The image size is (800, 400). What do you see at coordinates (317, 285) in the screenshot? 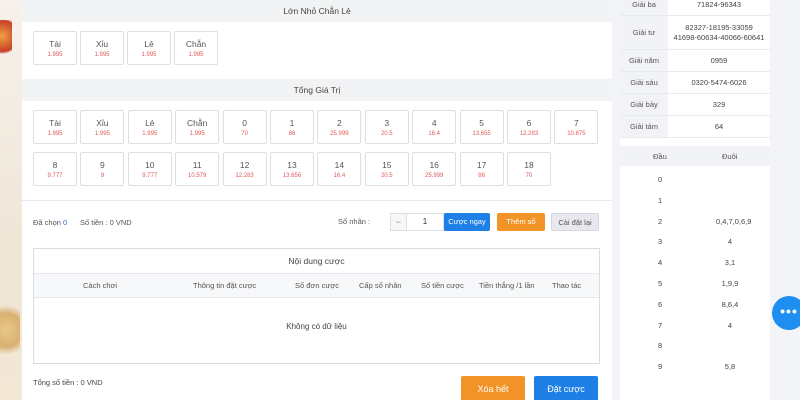
I see `column-header: Số đơn cược` at bounding box center [317, 285].